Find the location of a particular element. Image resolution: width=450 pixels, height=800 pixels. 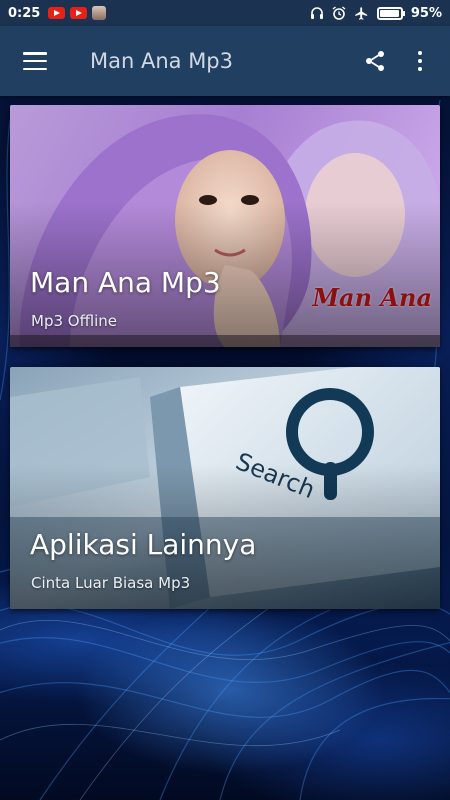

more-vert-icon is located at coordinates (420, 61).